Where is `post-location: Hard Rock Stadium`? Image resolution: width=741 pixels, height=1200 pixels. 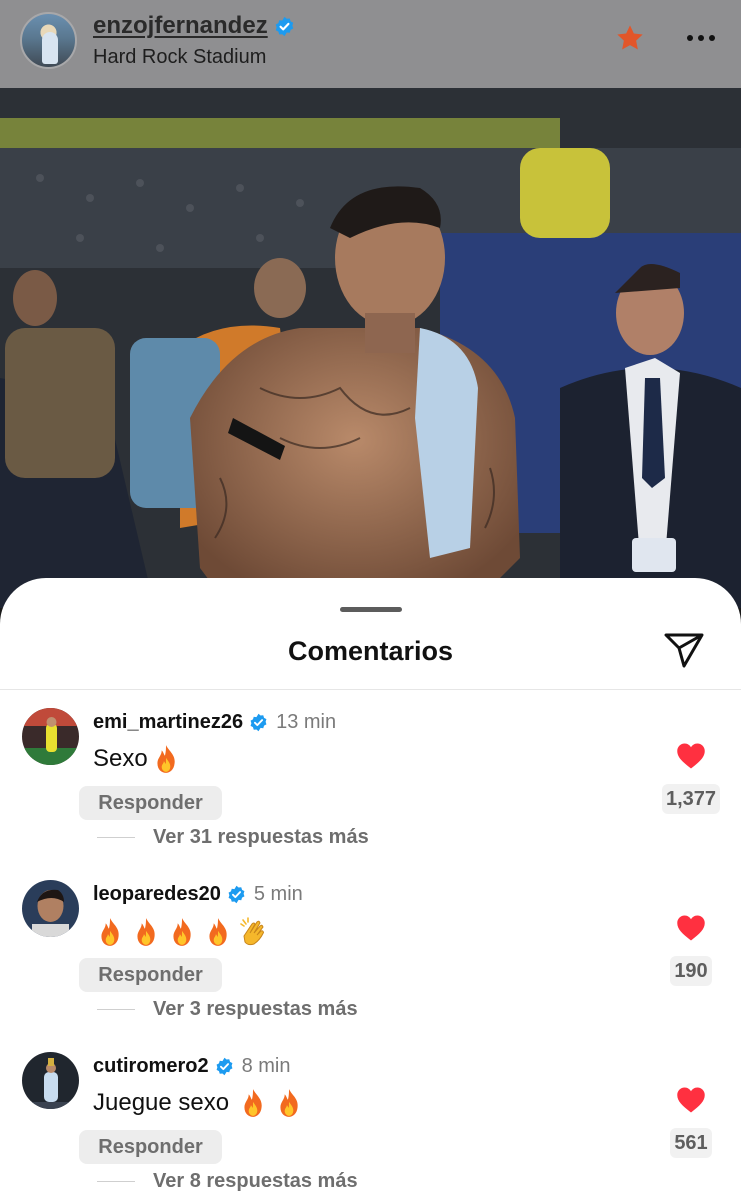
post-location: Hard Rock Stadium is located at coordinates (179, 57).